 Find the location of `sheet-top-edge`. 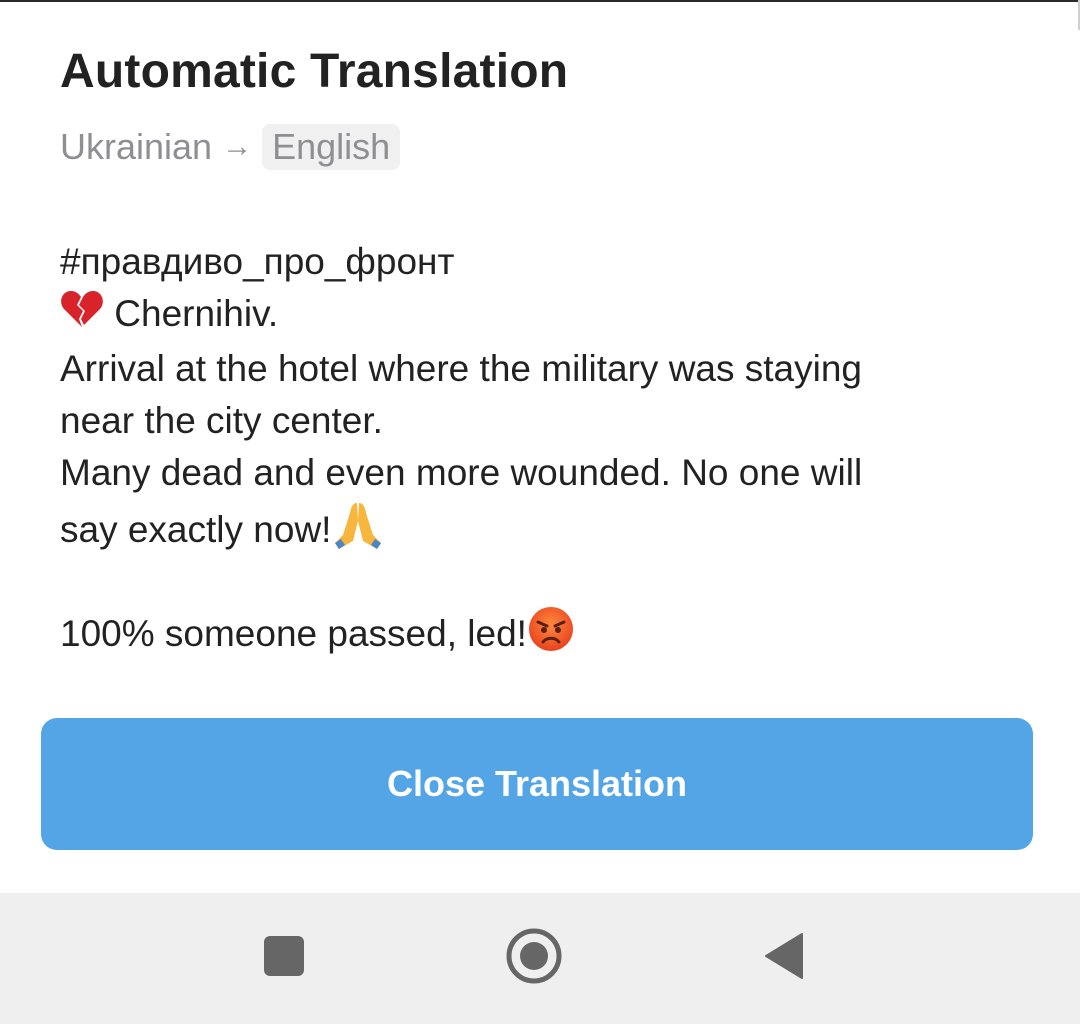

sheet-top-edge is located at coordinates (540, 1).